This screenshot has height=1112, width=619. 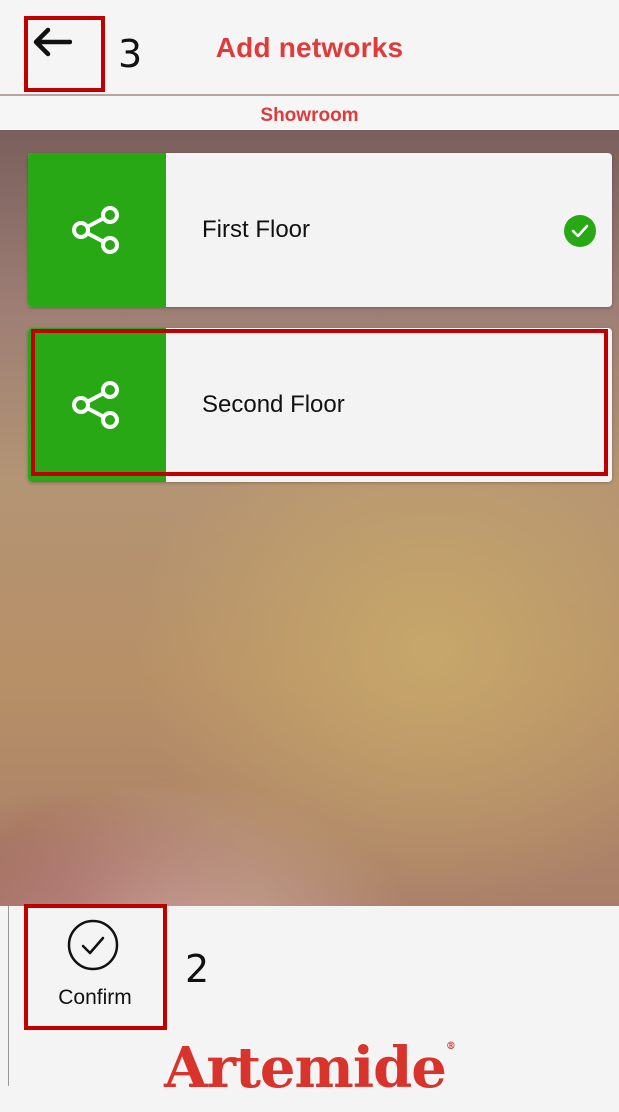 What do you see at coordinates (309, 115) in the screenshot?
I see `location-title: Showroom` at bounding box center [309, 115].